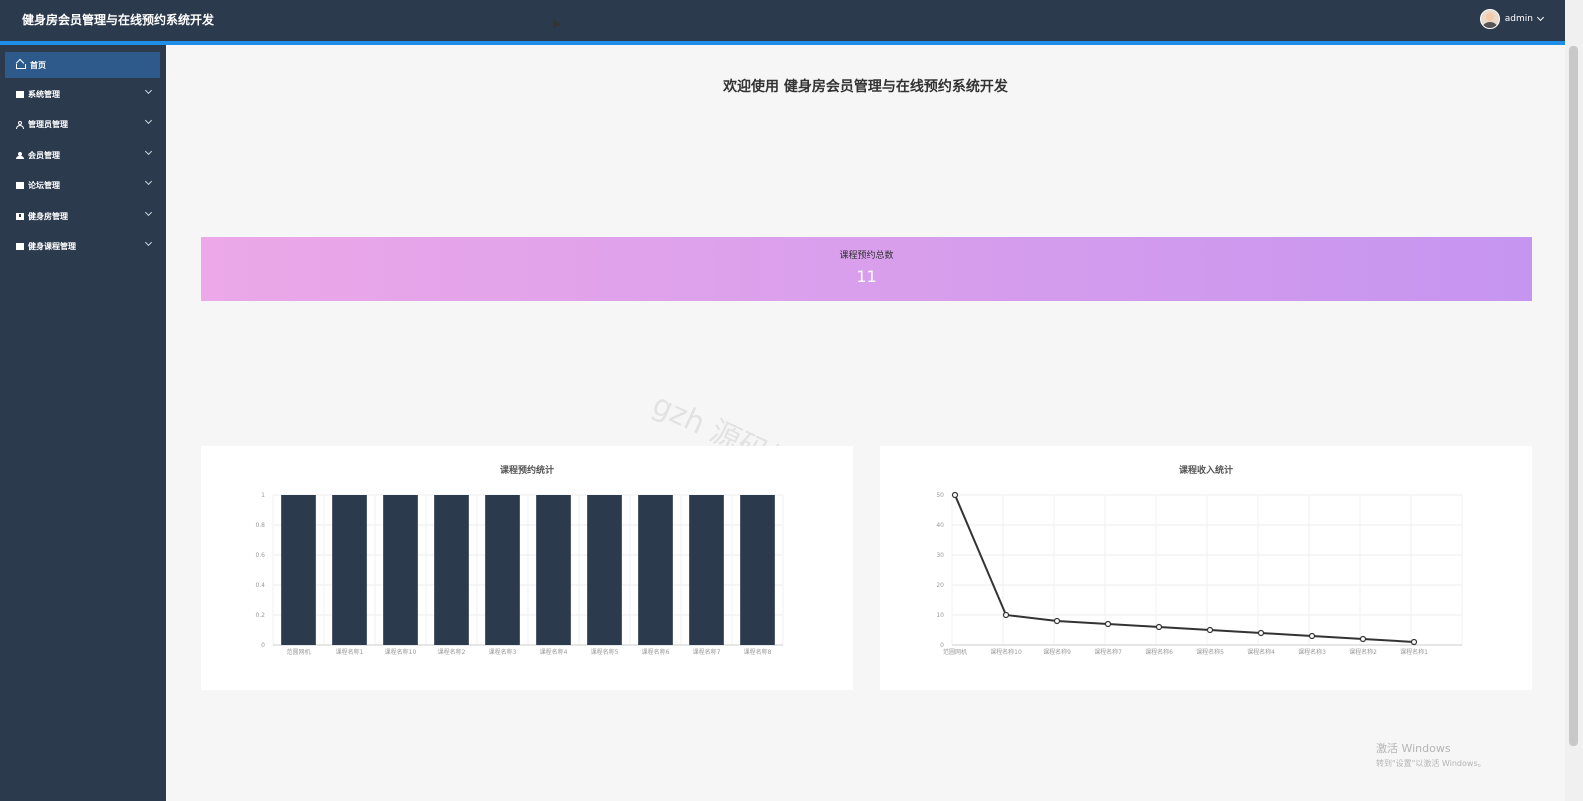 Image resolution: width=1583 pixels, height=801 pixels. I want to click on sidebar-item-members: 会员管理, so click(82, 155).